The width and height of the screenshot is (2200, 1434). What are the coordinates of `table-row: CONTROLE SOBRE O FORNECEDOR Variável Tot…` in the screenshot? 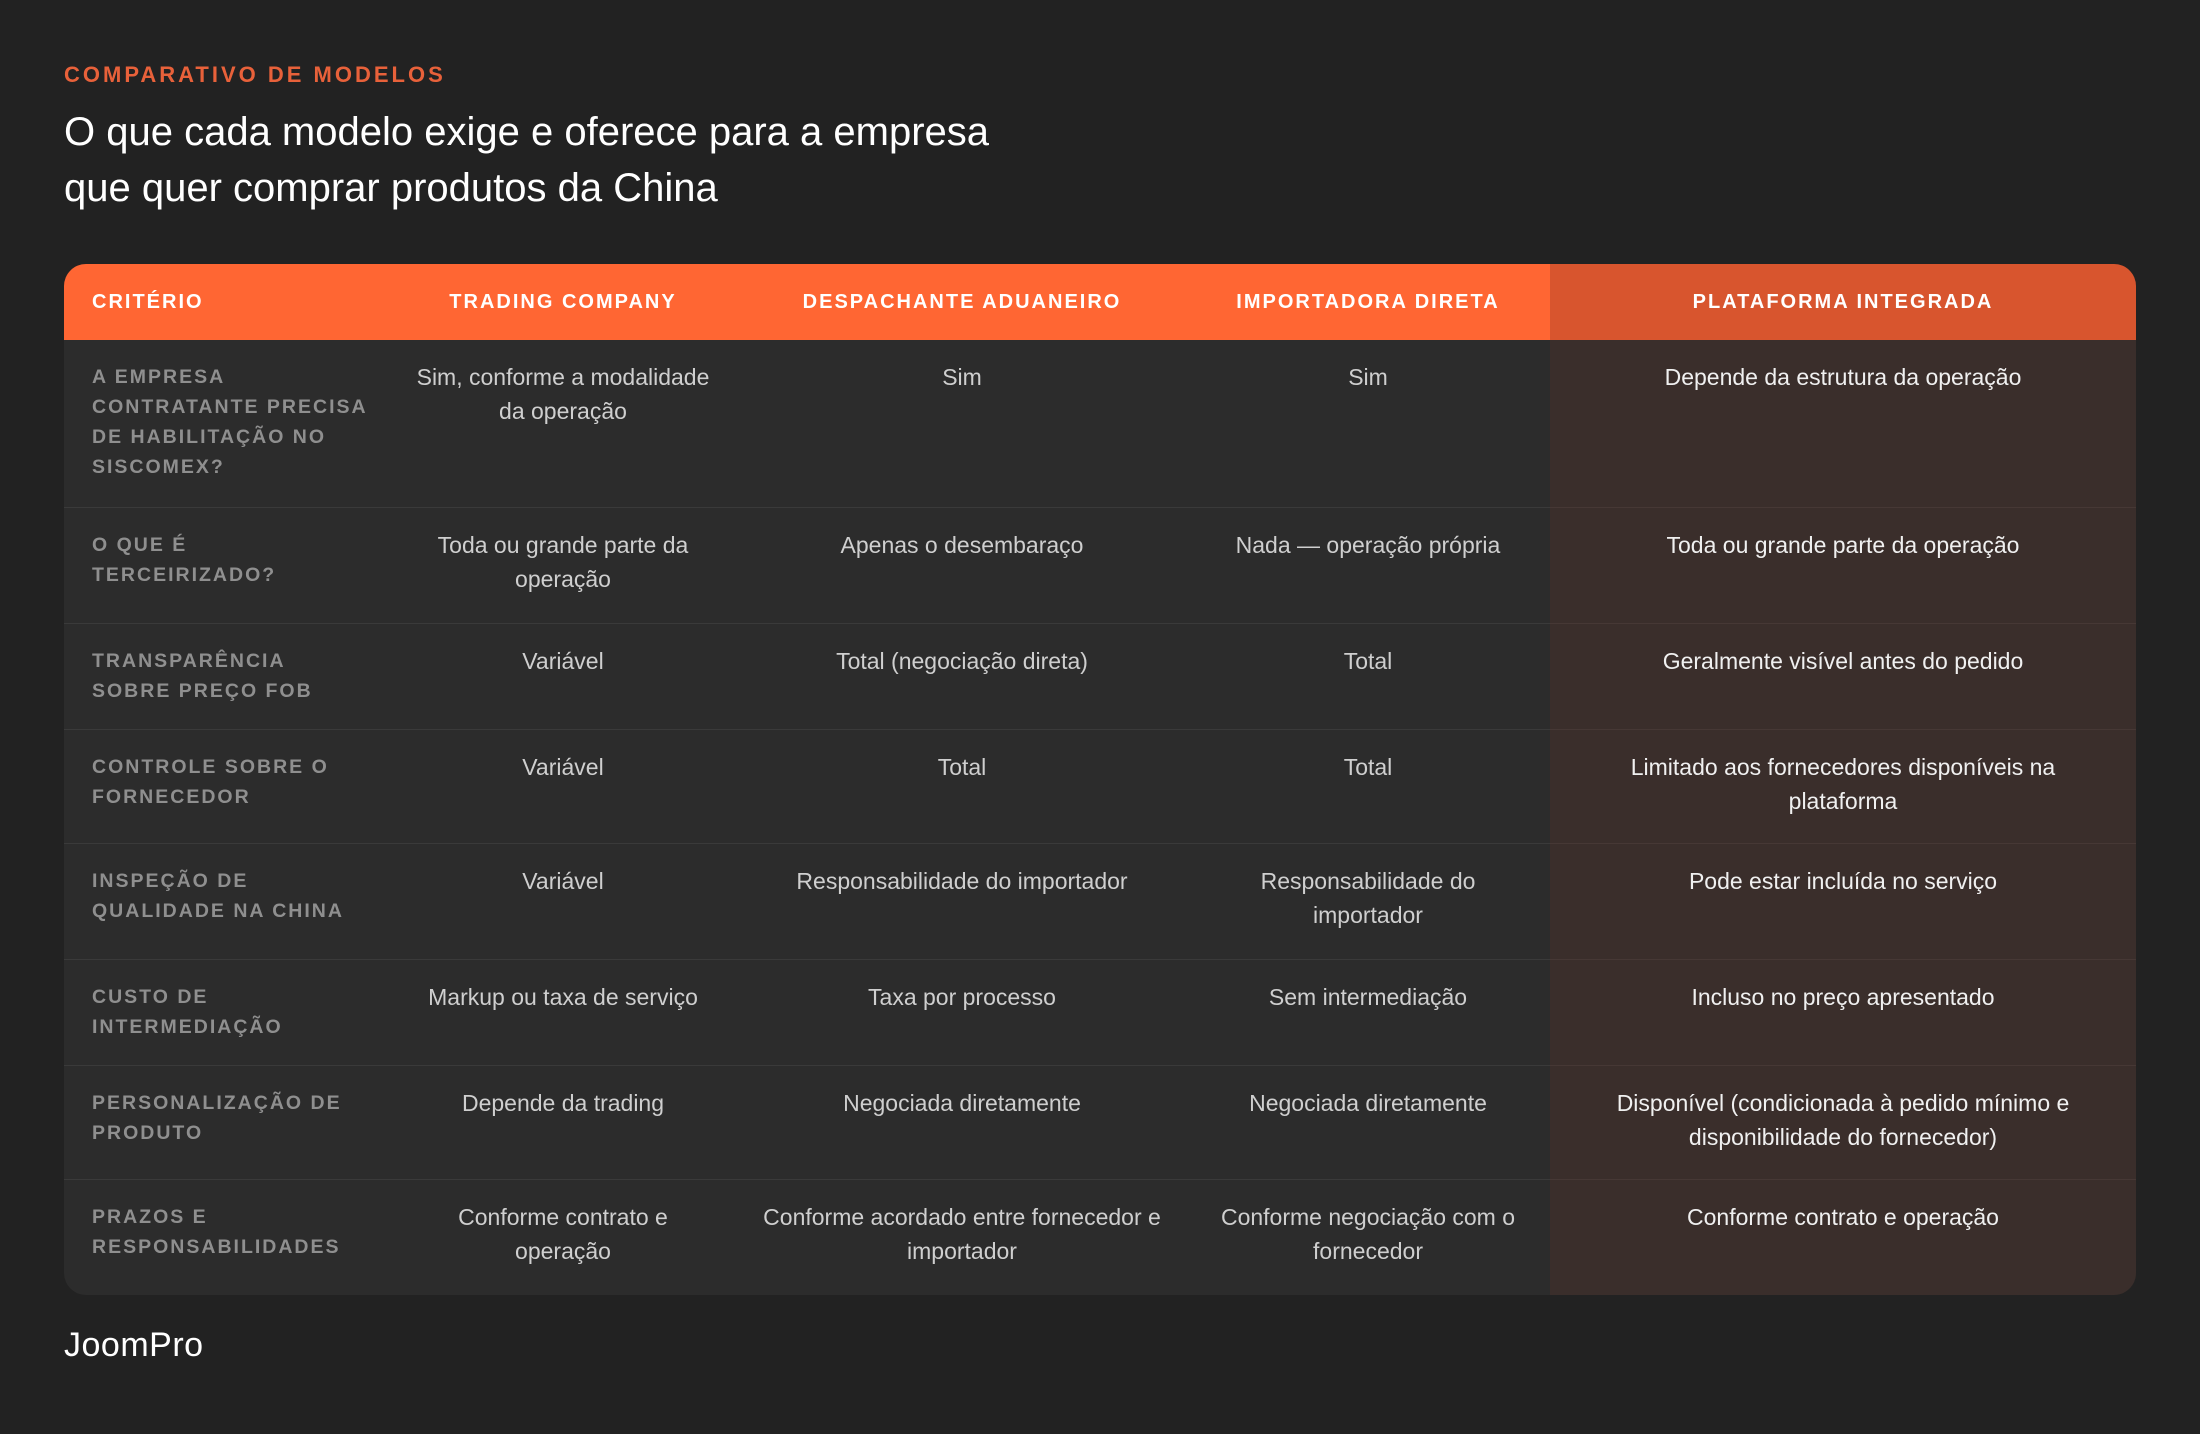 It's located at (1100, 785).